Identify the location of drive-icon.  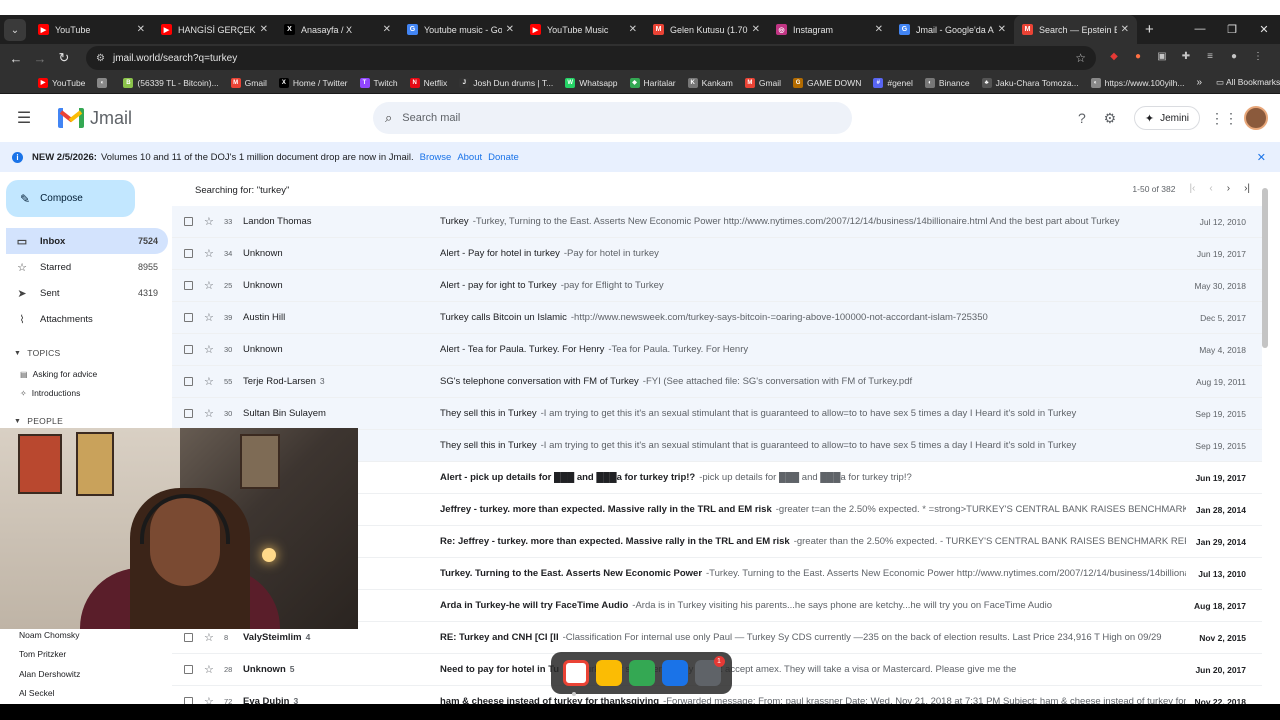
(641, 673).